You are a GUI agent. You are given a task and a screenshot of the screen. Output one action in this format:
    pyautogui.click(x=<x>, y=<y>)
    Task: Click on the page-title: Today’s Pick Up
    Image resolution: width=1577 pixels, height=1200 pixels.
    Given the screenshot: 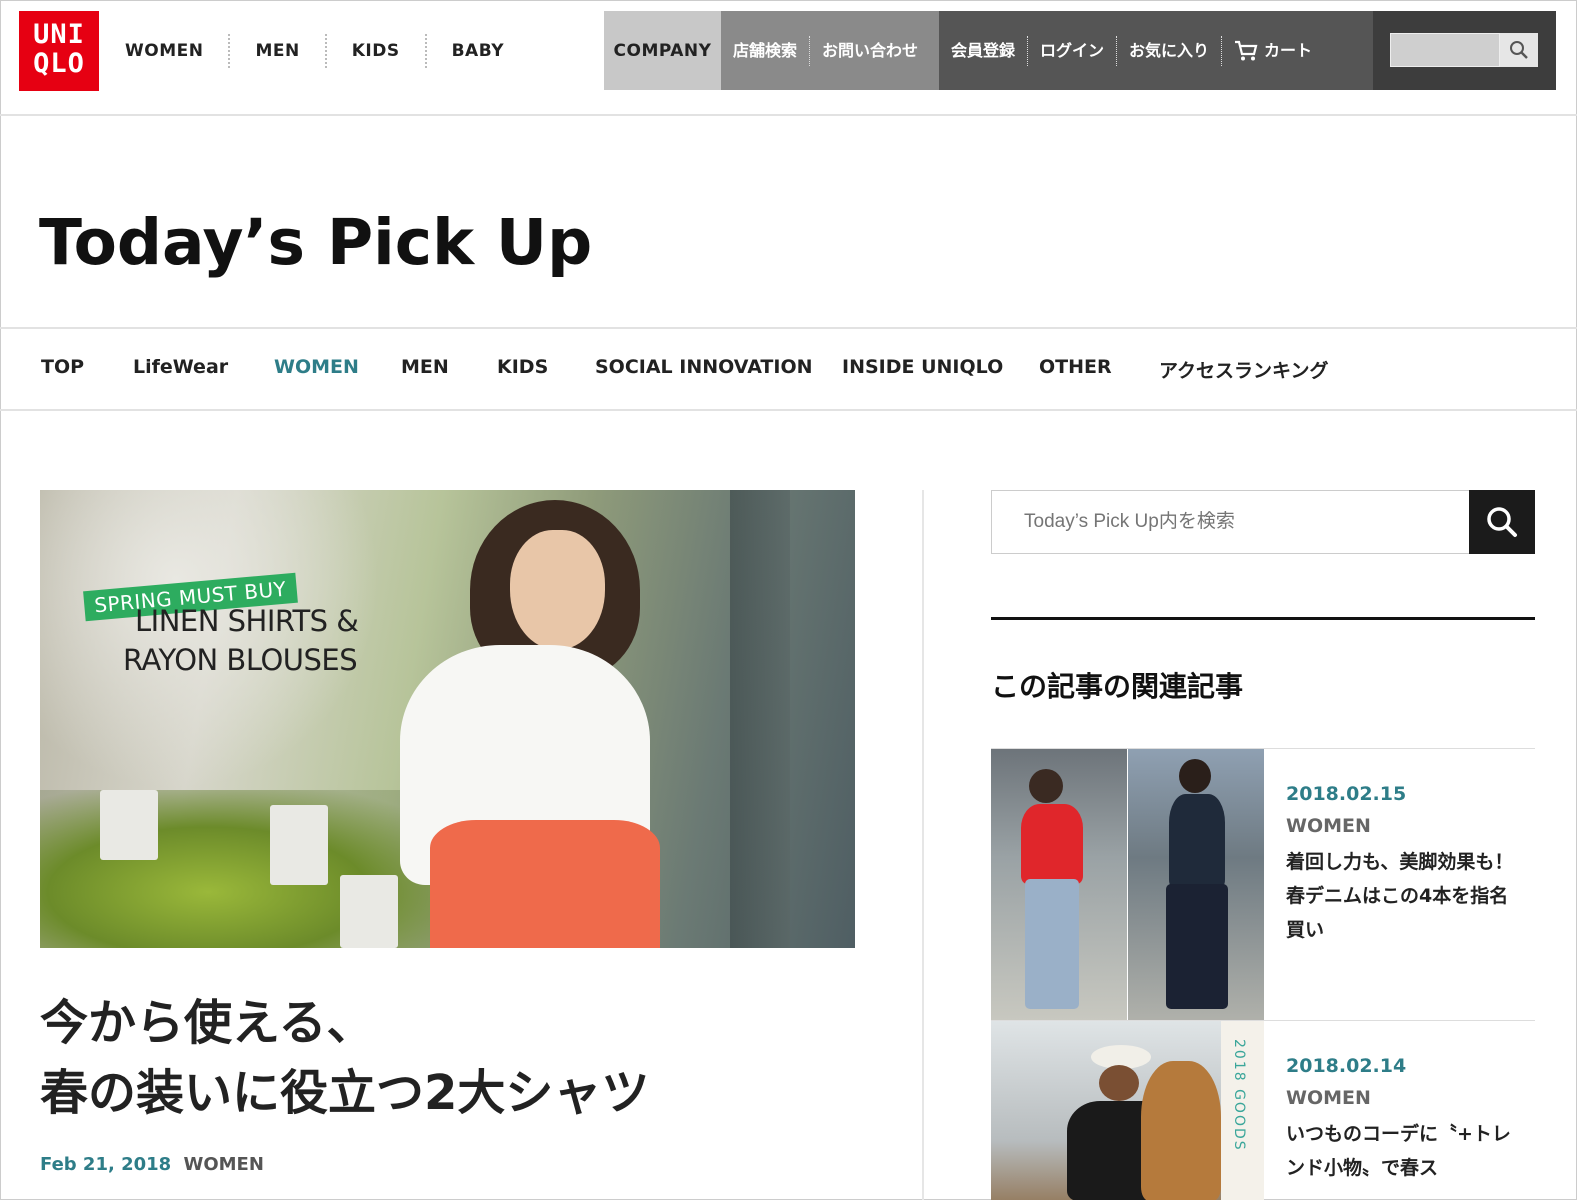 What is the action you would take?
    pyautogui.click(x=315, y=242)
    